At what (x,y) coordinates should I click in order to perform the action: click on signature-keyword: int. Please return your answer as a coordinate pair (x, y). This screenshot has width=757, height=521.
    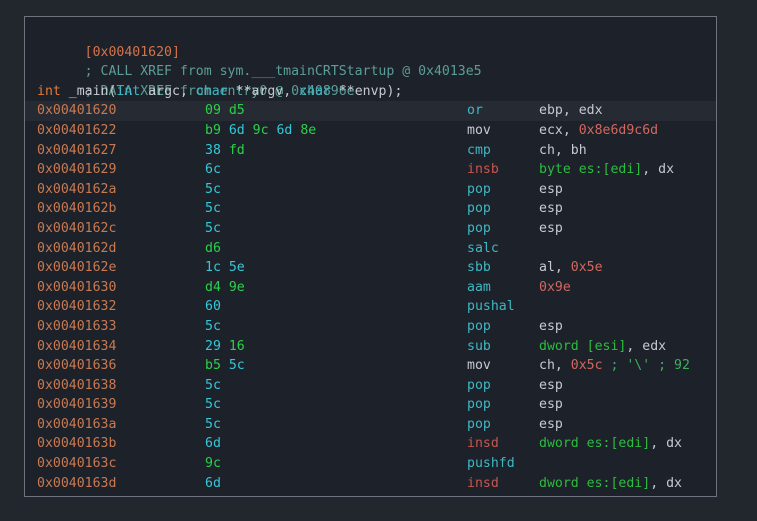
    Looking at the image, I should click on (128, 91).